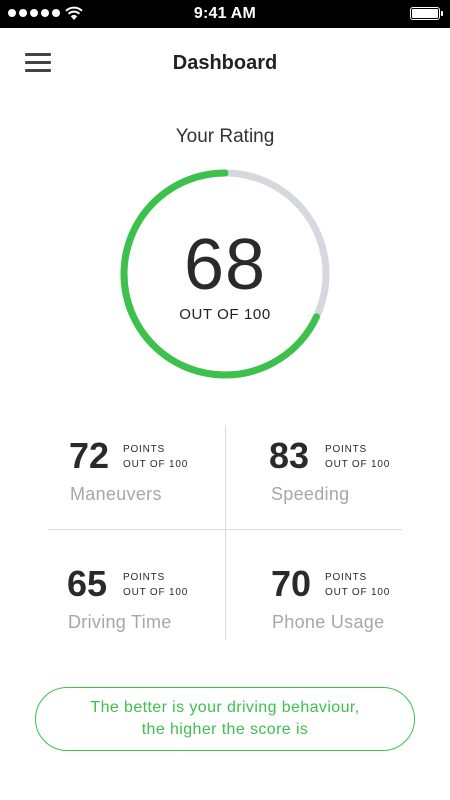  What do you see at coordinates (142, 604) in the screenshot?
I see `metric-driving-time: 65 POINTS OUT OF 100 Driving Time` at bounding box center [142, 604].